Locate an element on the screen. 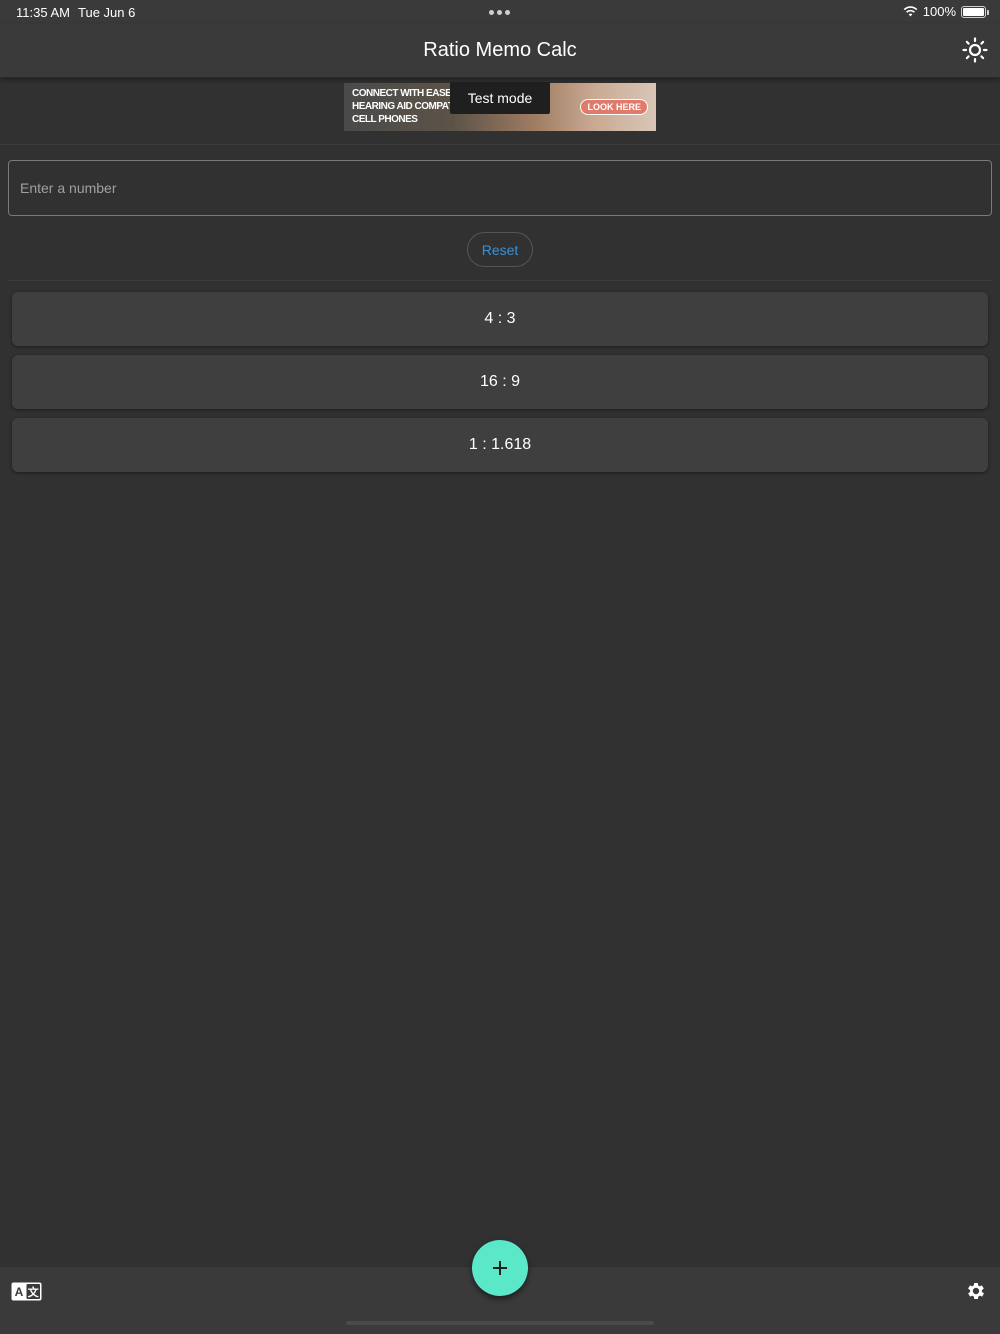 The width and height of the screenshot is (1000, 1334). battery-percent: 100% is located at coordinates (939, 11).